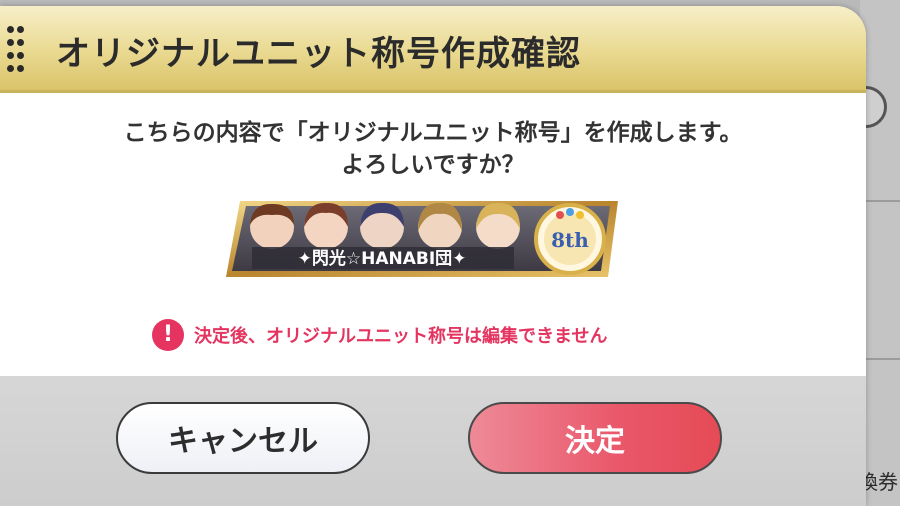 The image size is (900, 506). I want to click on cancel-button-label: キャンセル, so click(243, 441).